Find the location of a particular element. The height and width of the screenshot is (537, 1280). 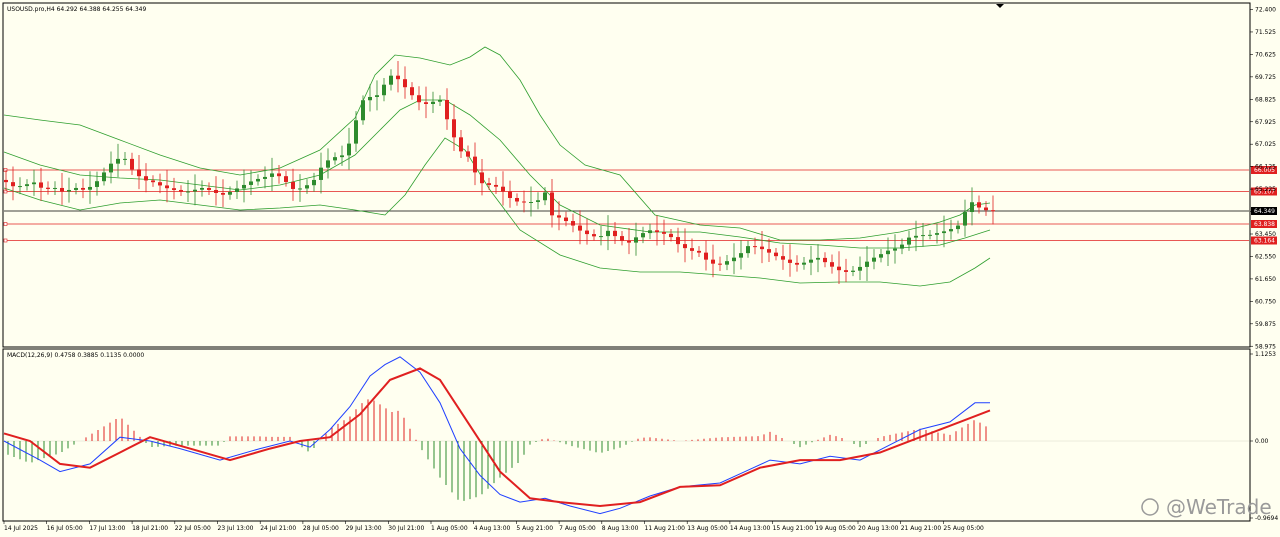

time-tick-label: 11 Aug 21:00 is located at coordinates (665, 528).